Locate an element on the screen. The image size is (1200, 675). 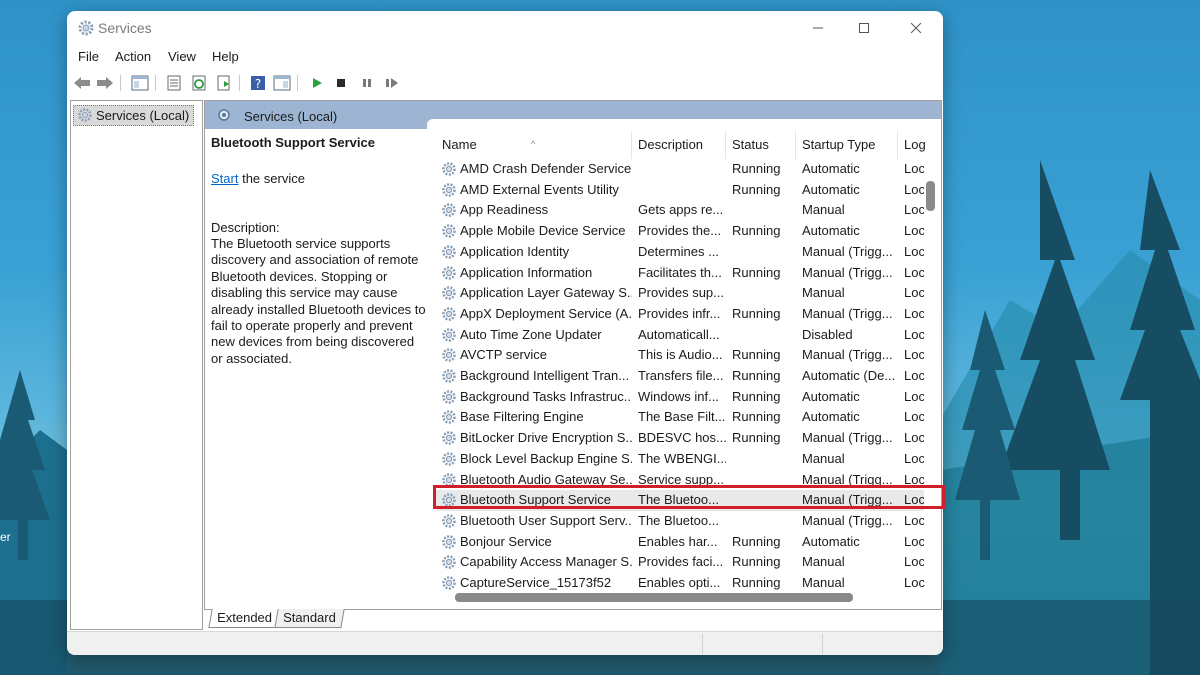
title-bar: Services is located at coordinates (505, 28).